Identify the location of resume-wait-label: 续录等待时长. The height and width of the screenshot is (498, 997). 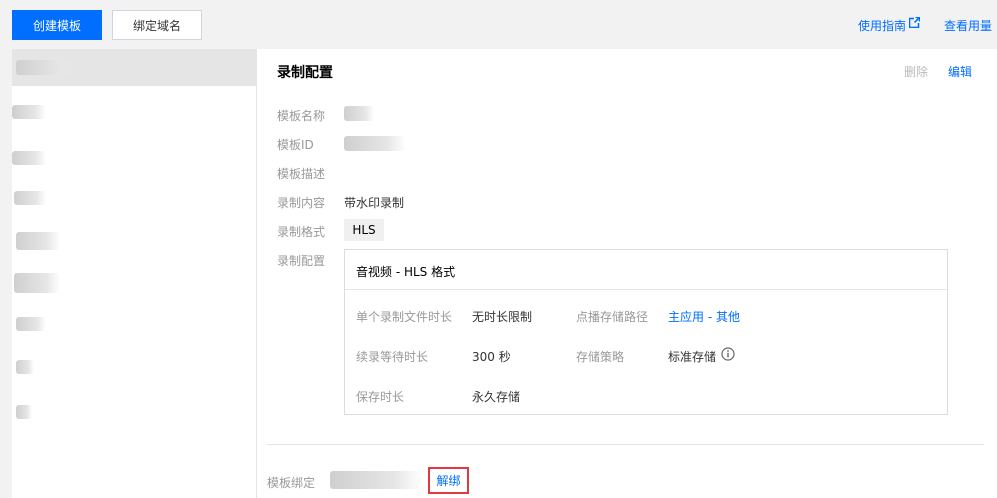
(392, 357).